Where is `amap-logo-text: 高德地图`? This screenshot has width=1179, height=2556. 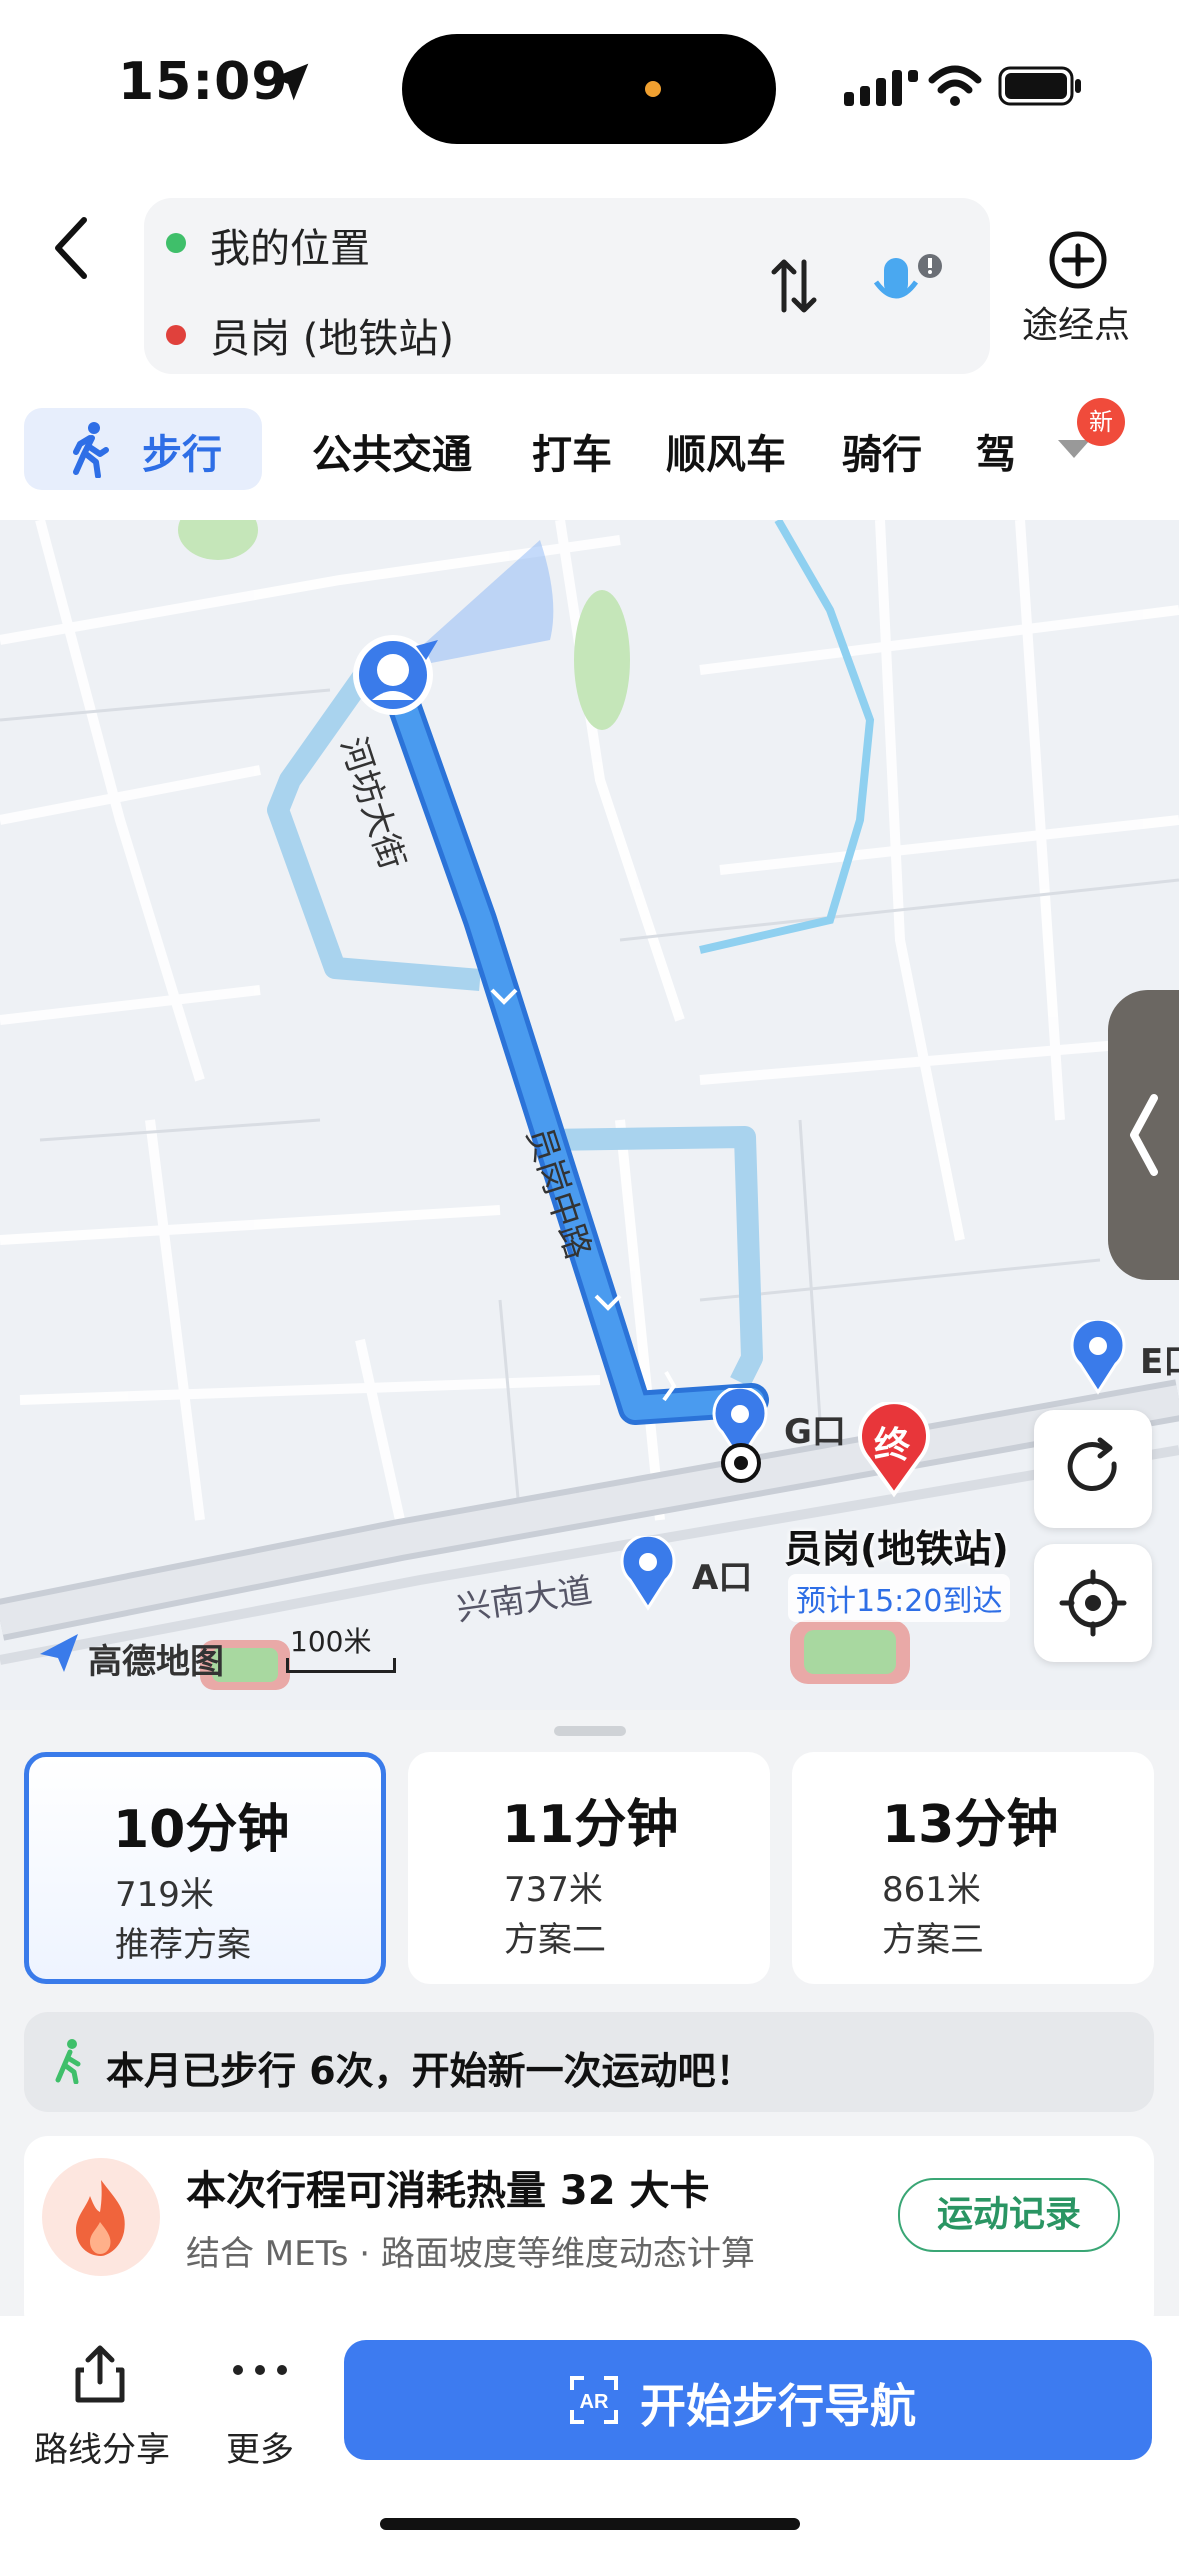 amap-logo-text: 高德地图 is located at coordinates (156, 1662).